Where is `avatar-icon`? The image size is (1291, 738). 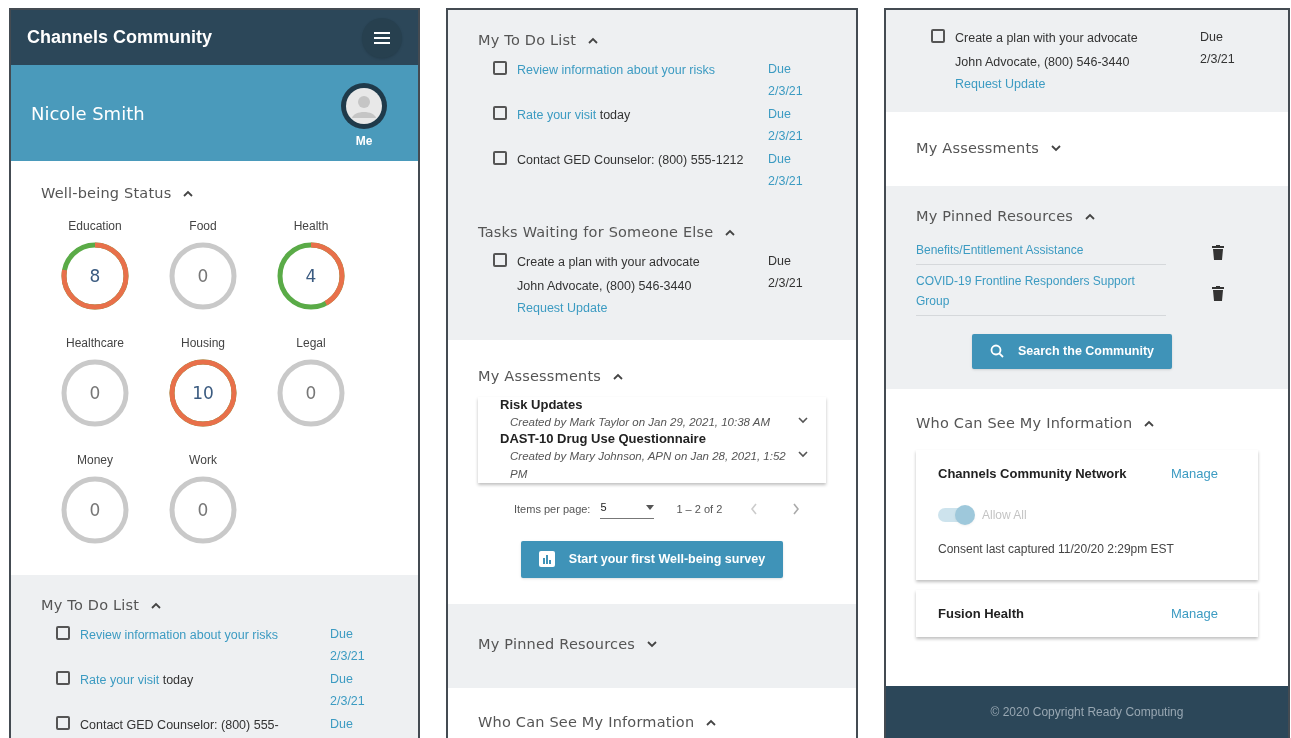 avatar-icon is located at coordinates (364, 106).